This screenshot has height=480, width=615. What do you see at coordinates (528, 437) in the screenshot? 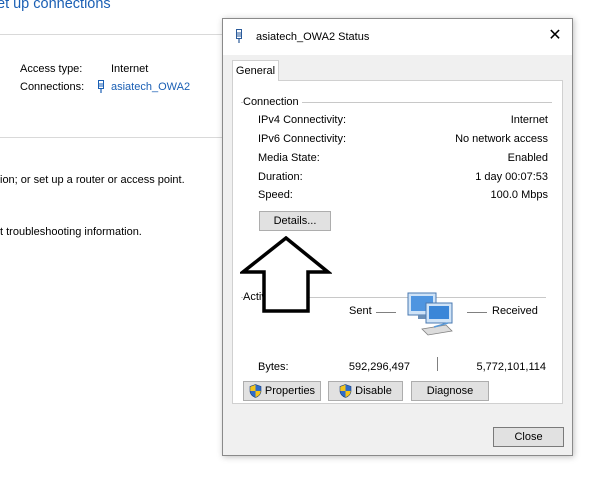
I see `close-button: Close` at bounding box center [528, 437].